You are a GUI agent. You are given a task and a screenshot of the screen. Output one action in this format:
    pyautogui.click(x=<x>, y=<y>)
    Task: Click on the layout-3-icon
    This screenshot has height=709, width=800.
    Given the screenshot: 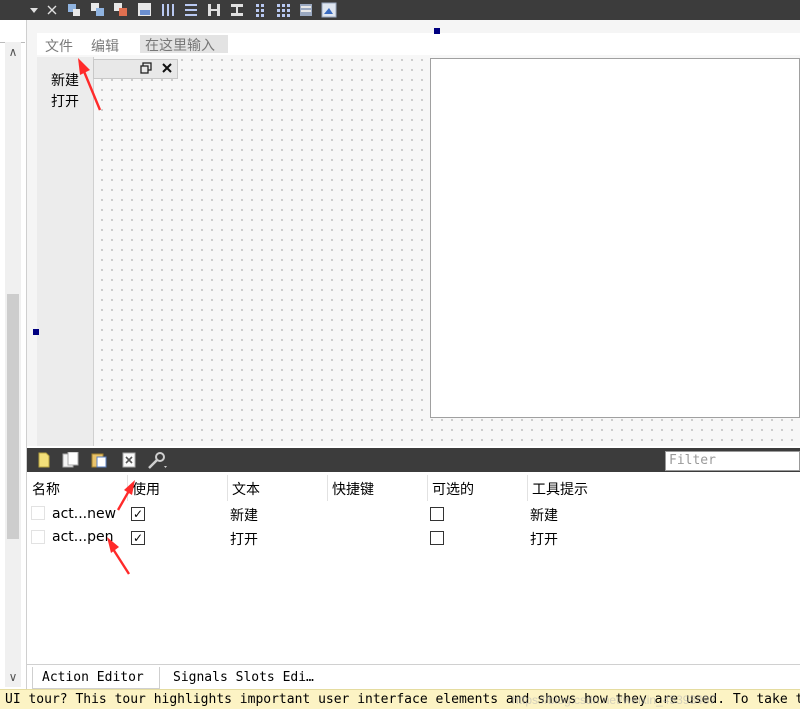 What is the action you would take?
    pyautogui.click(x=121, y=10)
    